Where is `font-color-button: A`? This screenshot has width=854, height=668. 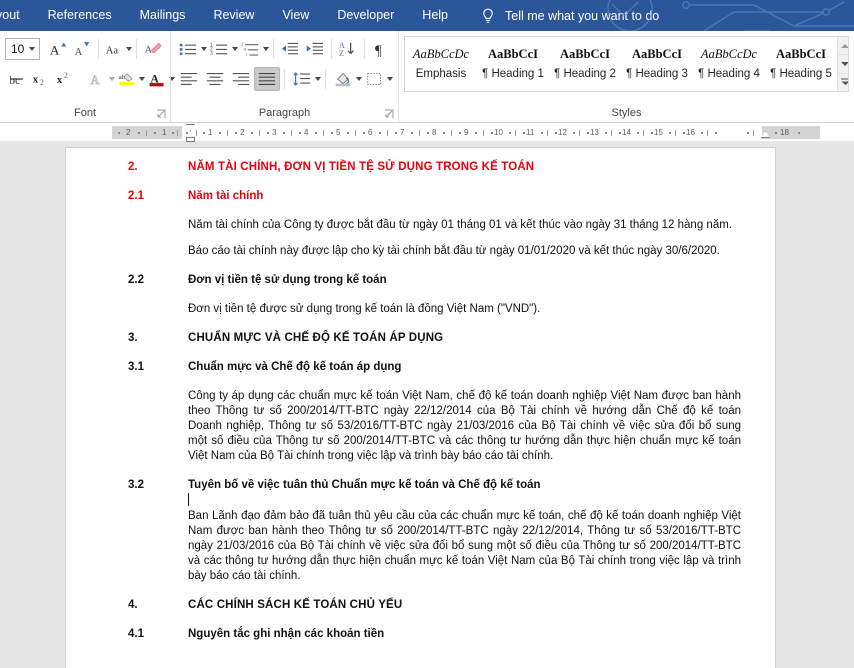
font-color-button: A is located at coordinates (157, 79).